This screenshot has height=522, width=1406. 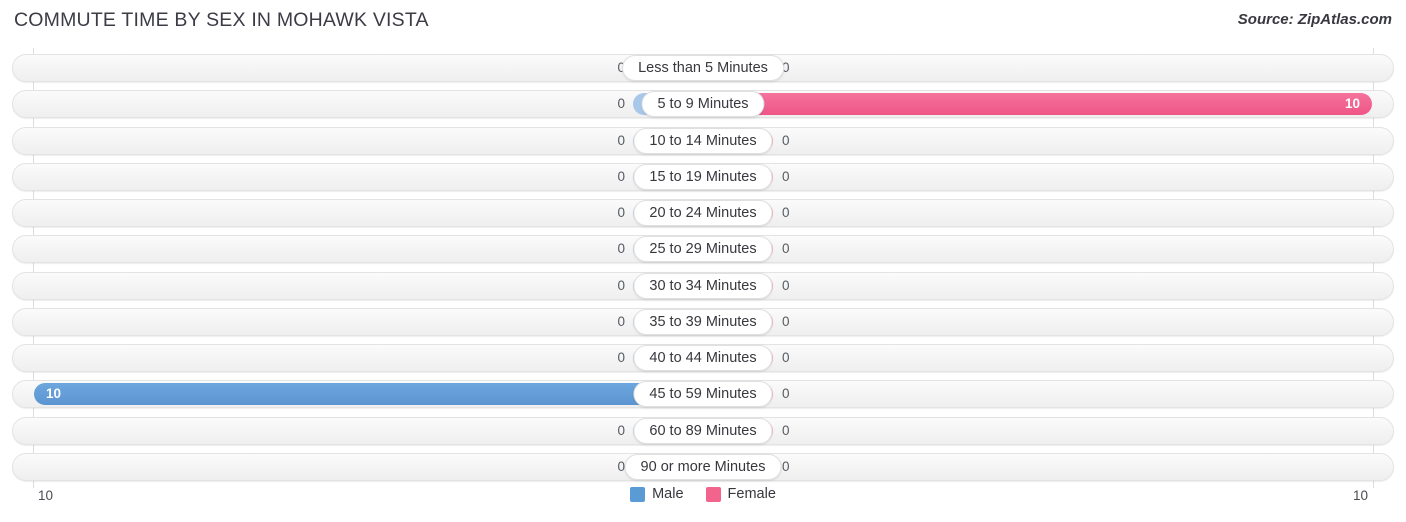 I want to click on bar-row: 0 10 5 to 9 Minutes, so click(x=703, y=104).